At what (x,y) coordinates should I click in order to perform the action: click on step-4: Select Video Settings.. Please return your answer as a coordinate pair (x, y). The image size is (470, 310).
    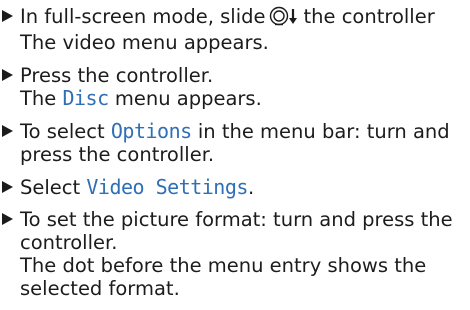
    Looking at the image, I should click on (235, 187).